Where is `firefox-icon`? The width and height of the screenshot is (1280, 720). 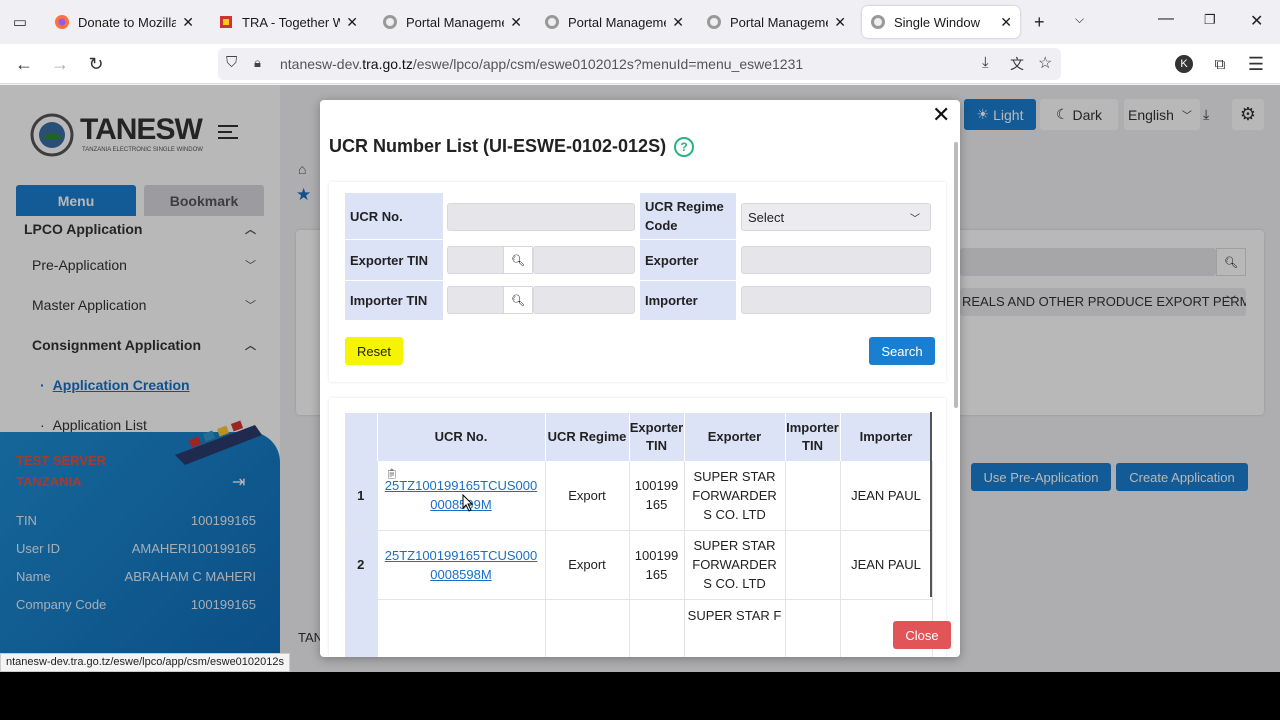
firefox-icon is located at coordinates (62, 22).